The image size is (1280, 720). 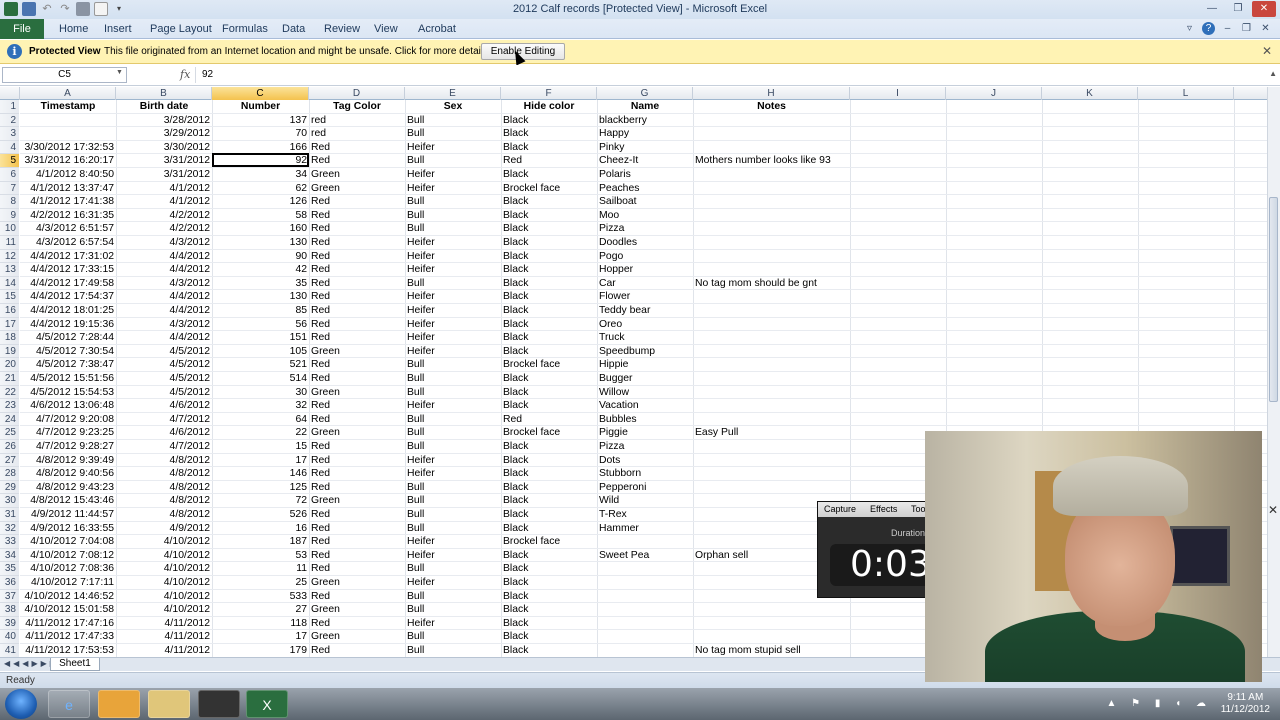 What do you see at coordinates (357, 134) in the screenshot?
I see `table-cell: red` at bounding box center [357, 134].